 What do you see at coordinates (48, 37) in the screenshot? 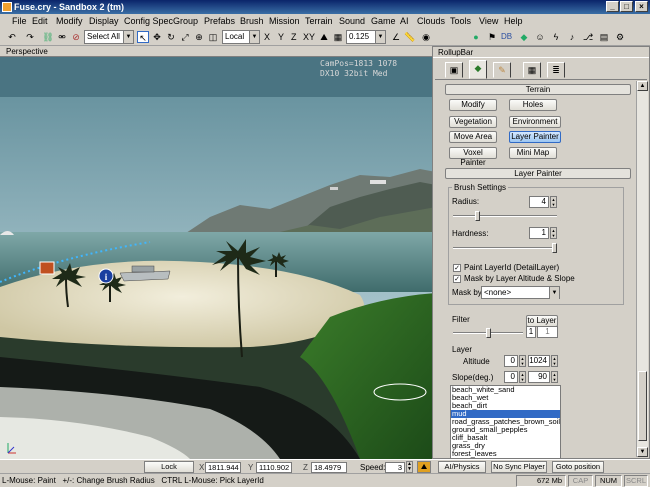
I see `link-icon: ⛓` at bounding box center [48, 37].